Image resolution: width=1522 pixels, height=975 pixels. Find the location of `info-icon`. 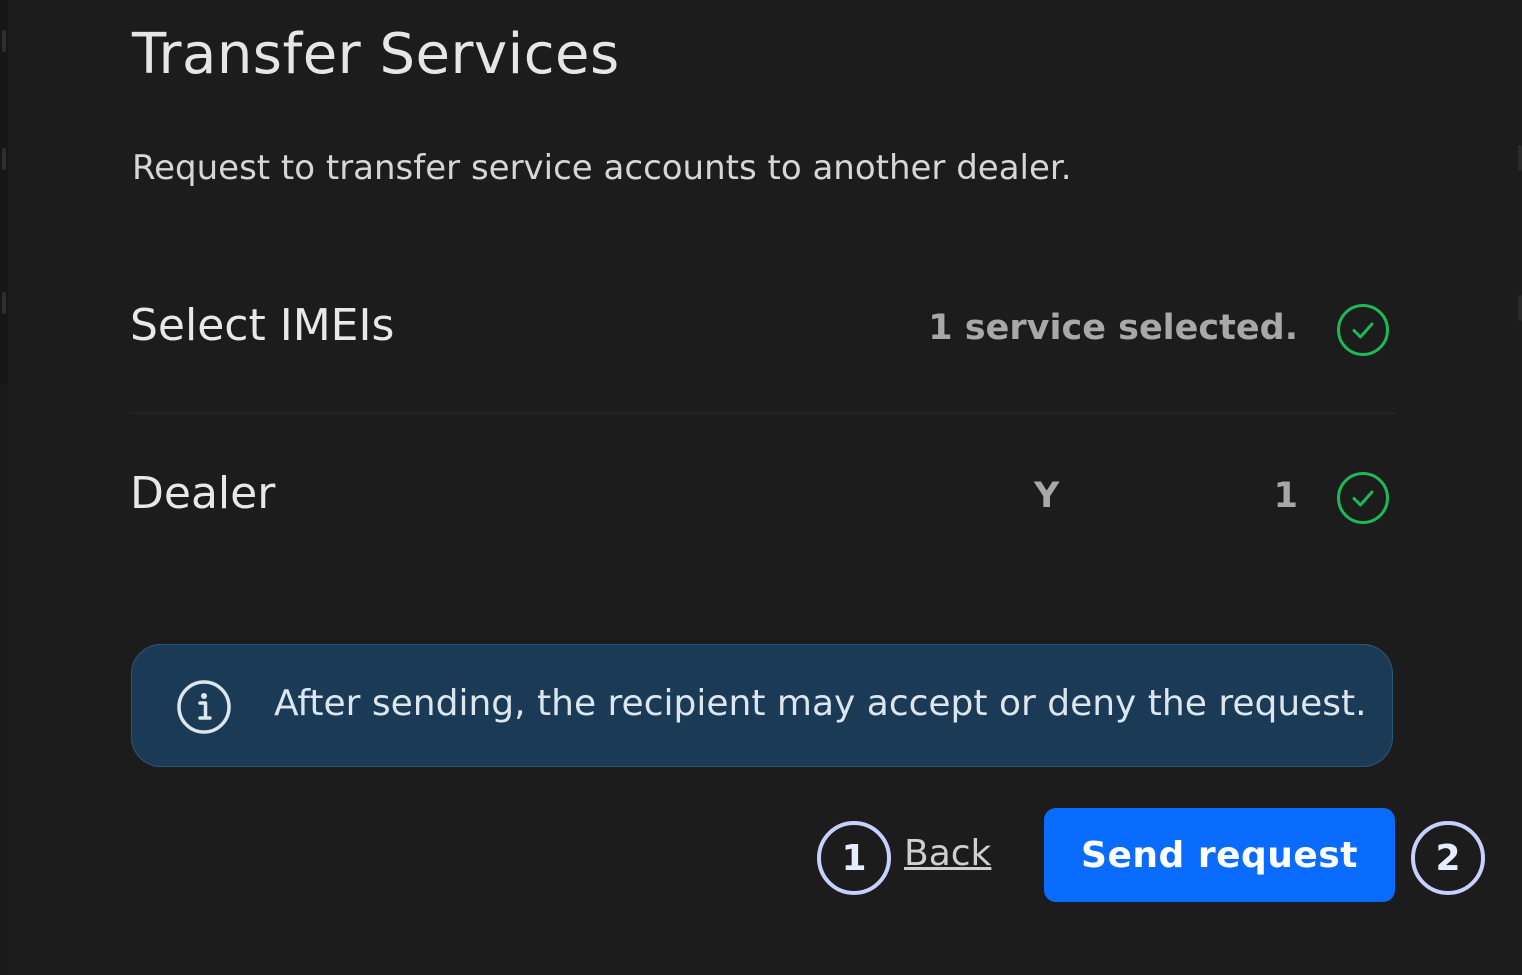

info-icon is located at coordinates (204, 707).